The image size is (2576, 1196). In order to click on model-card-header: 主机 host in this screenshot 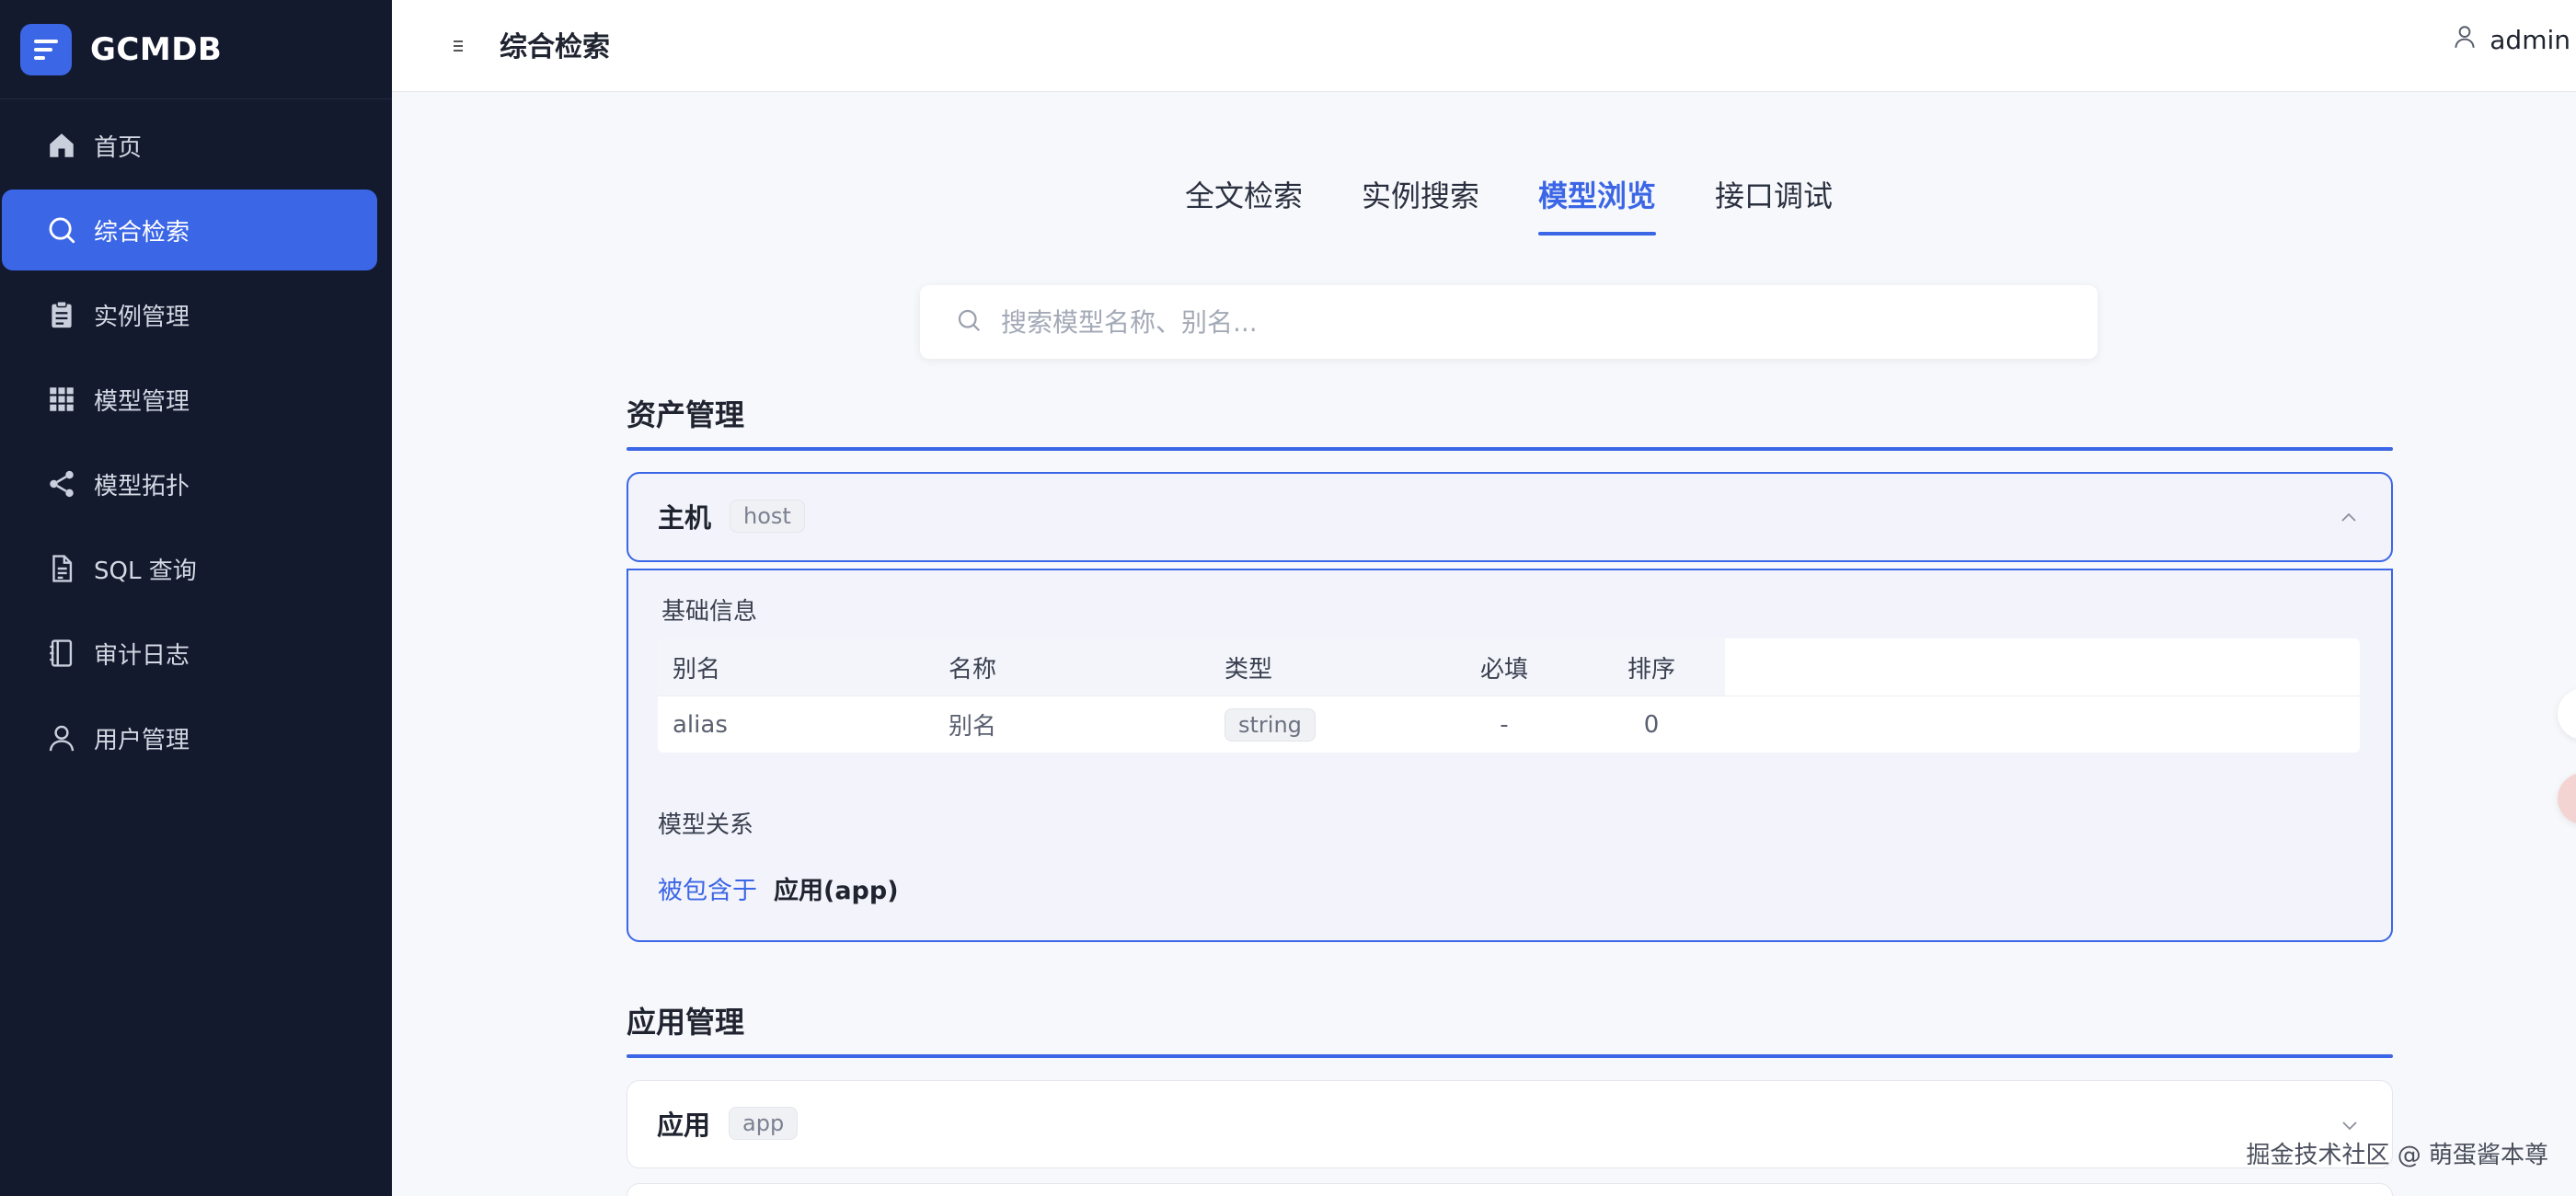, I will do `click(1509, 516)`.